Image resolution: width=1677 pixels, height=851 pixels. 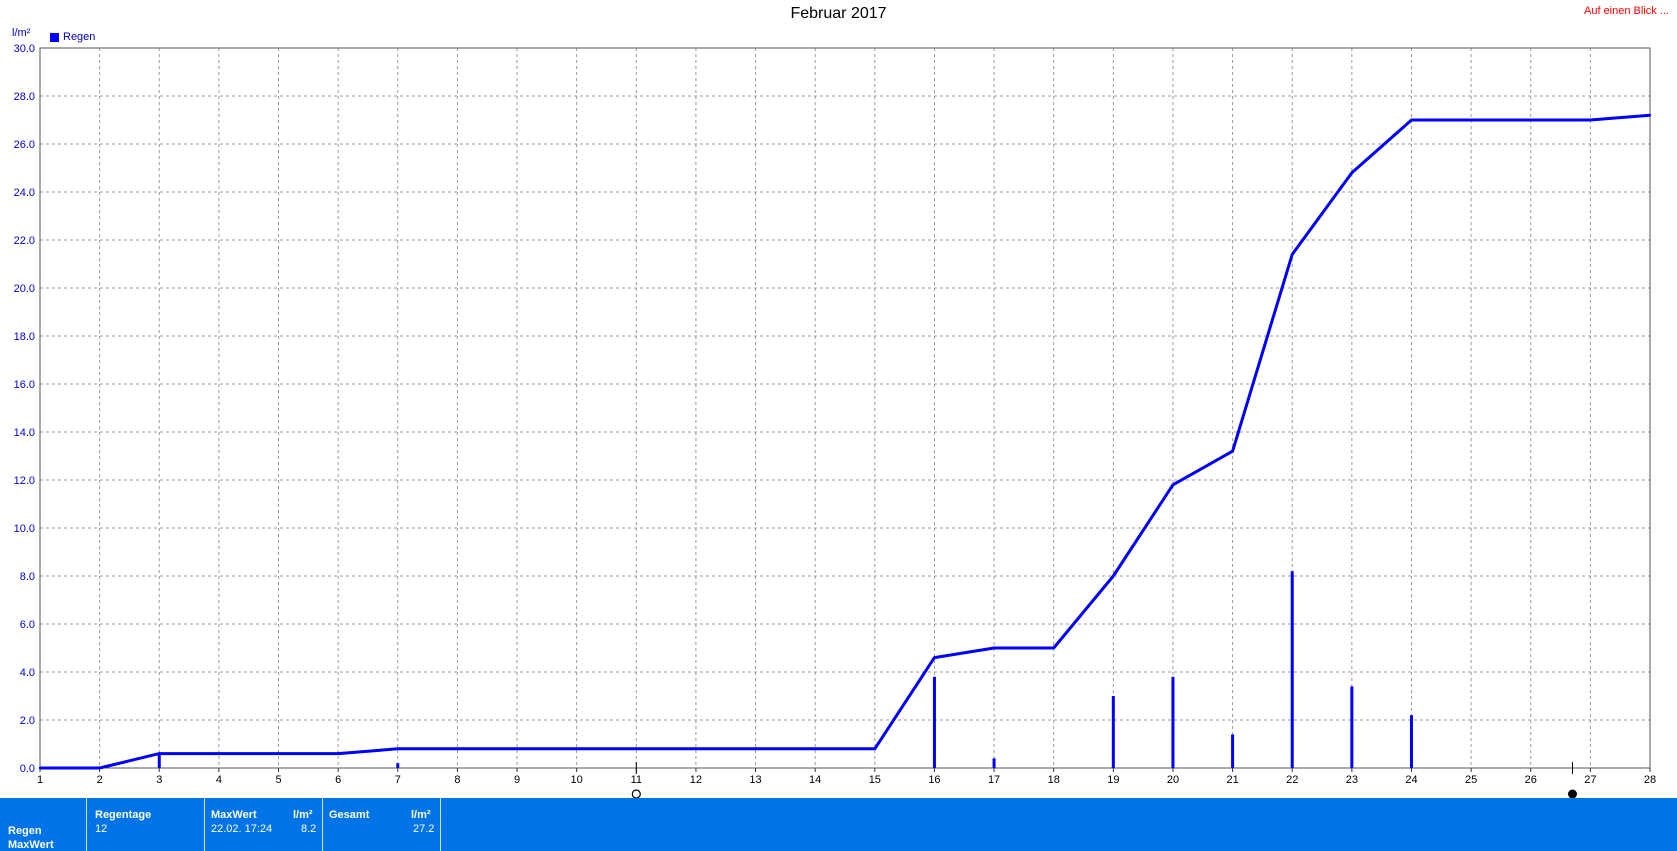 I want to click on x-tick-label: 2, so click(x=100, y=780).